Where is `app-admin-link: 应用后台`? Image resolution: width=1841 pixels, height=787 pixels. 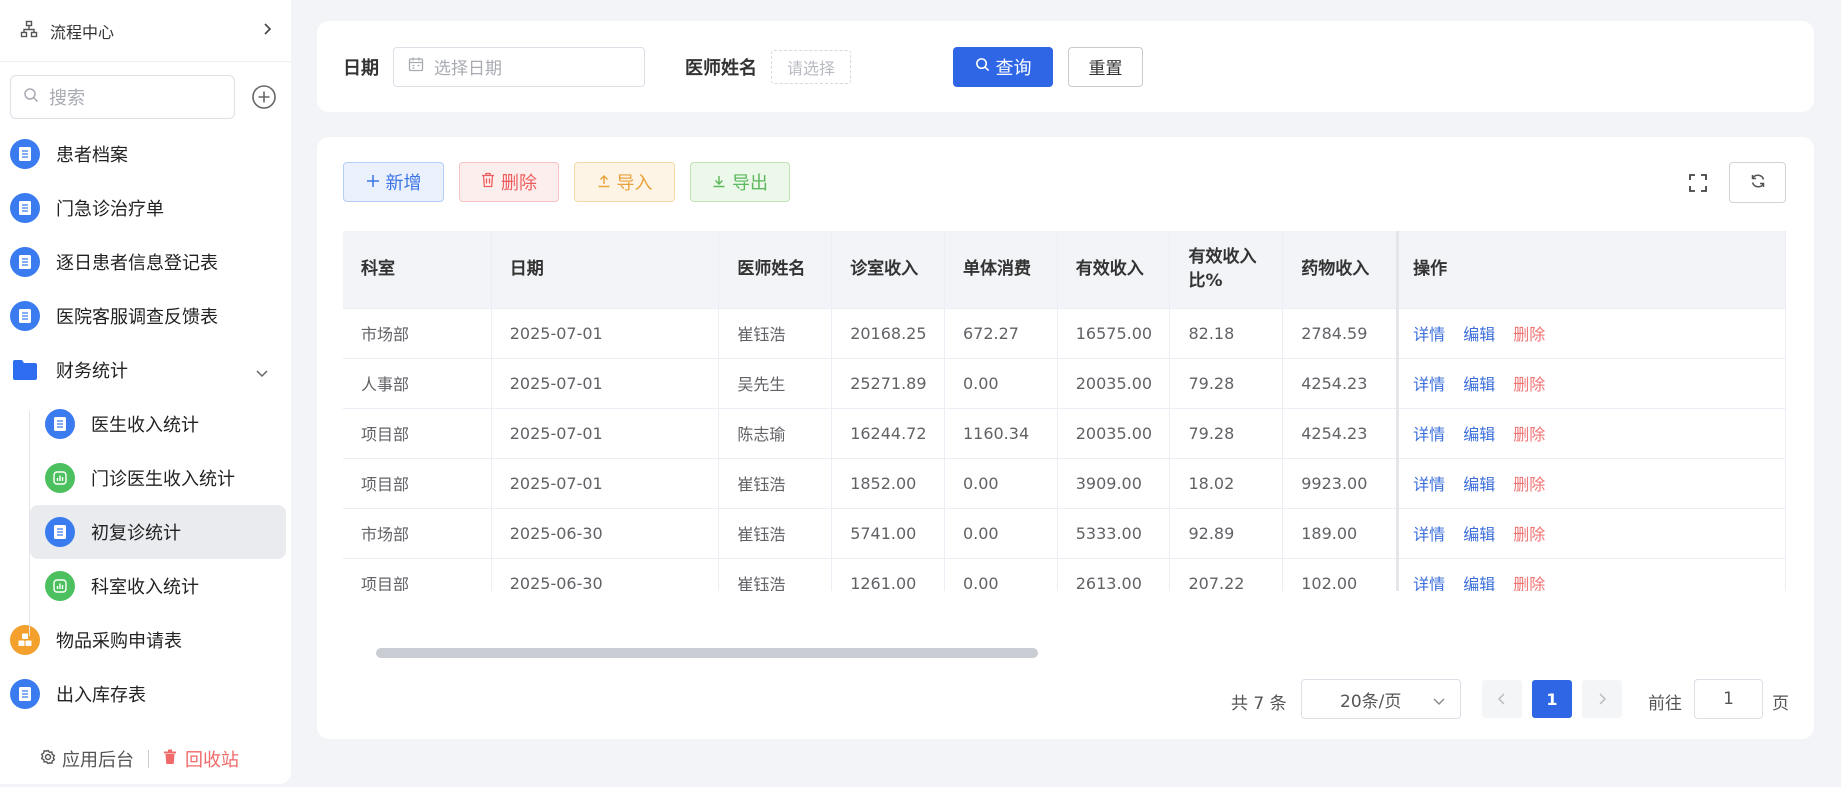
app-admin-link: 应用后台 is located at coordinates (87, 759).